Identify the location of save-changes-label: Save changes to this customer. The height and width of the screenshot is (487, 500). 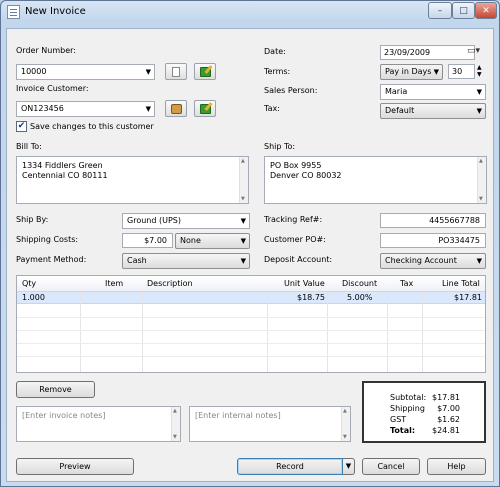
(92, 126).